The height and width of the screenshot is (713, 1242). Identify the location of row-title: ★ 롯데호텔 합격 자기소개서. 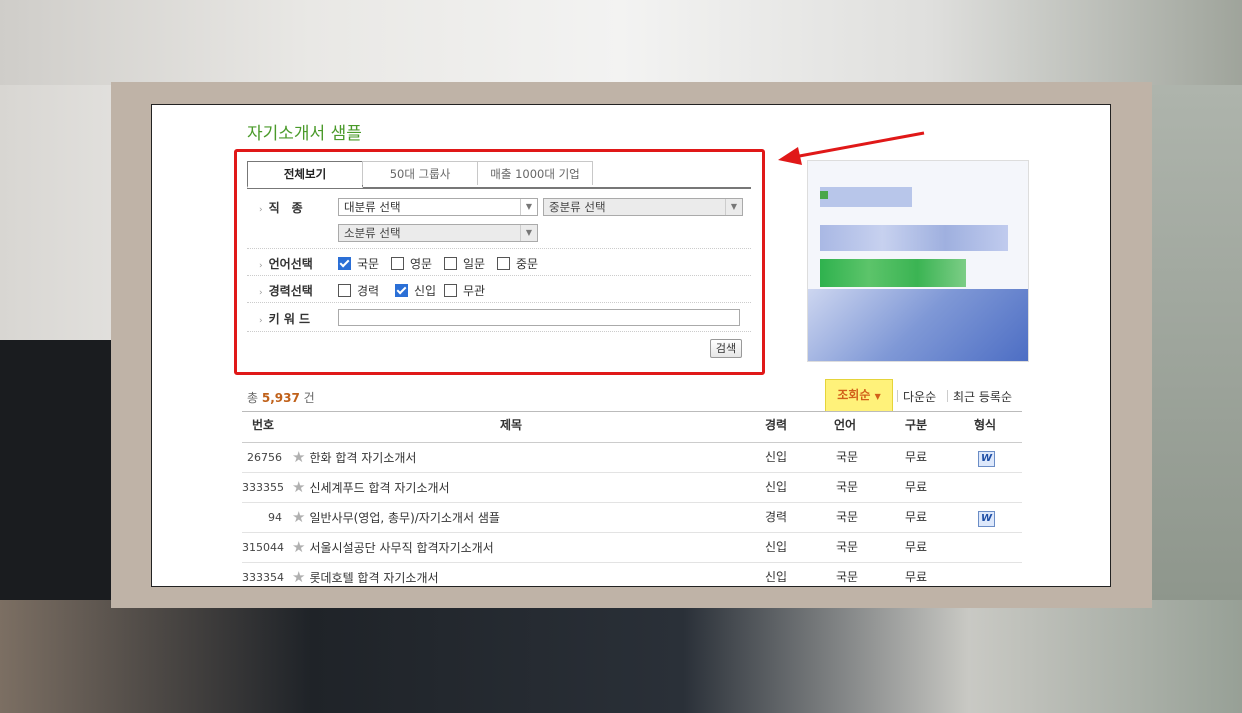
(365, 574).